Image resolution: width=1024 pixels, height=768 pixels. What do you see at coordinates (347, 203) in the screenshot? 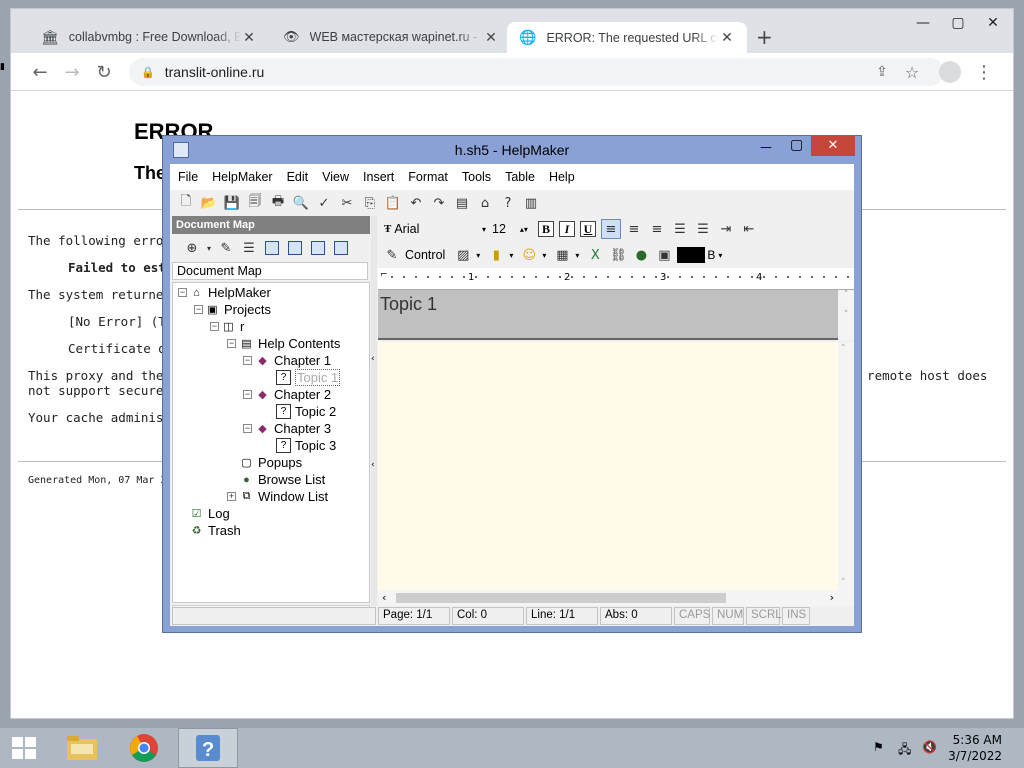
I see `cut-icon: ✂` at bounding box center [347, 203].